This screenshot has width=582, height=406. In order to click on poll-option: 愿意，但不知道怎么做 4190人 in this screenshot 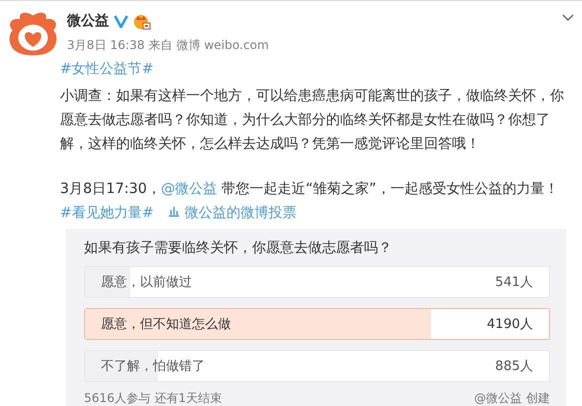, I will do `click(317, 324)`.